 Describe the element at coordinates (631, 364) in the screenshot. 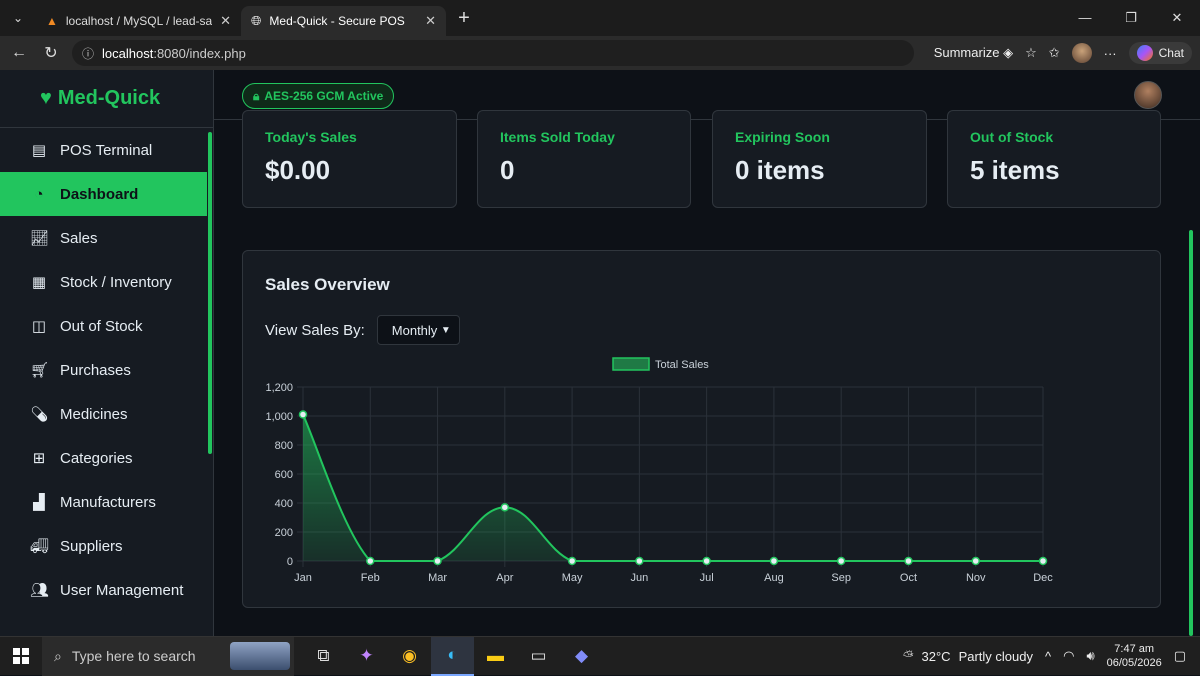

I see `legend-swatch` at that location.